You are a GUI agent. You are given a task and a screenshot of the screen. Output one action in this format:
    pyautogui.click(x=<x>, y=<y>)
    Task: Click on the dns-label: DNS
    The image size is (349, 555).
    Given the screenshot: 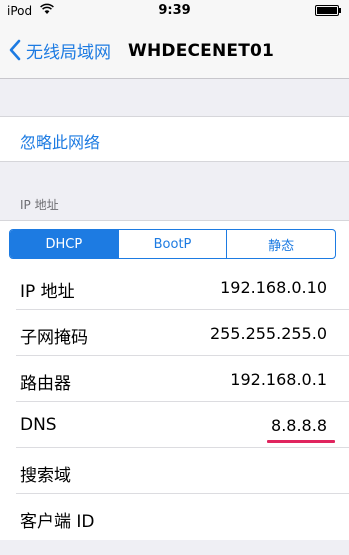 What is the action you would take?
    pyautogui.click(x=38, y=425)
    